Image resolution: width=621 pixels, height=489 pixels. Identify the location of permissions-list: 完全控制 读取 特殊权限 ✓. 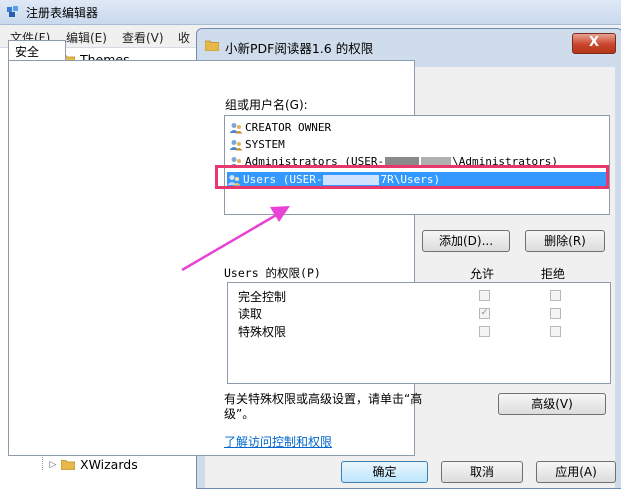
(419, 333).